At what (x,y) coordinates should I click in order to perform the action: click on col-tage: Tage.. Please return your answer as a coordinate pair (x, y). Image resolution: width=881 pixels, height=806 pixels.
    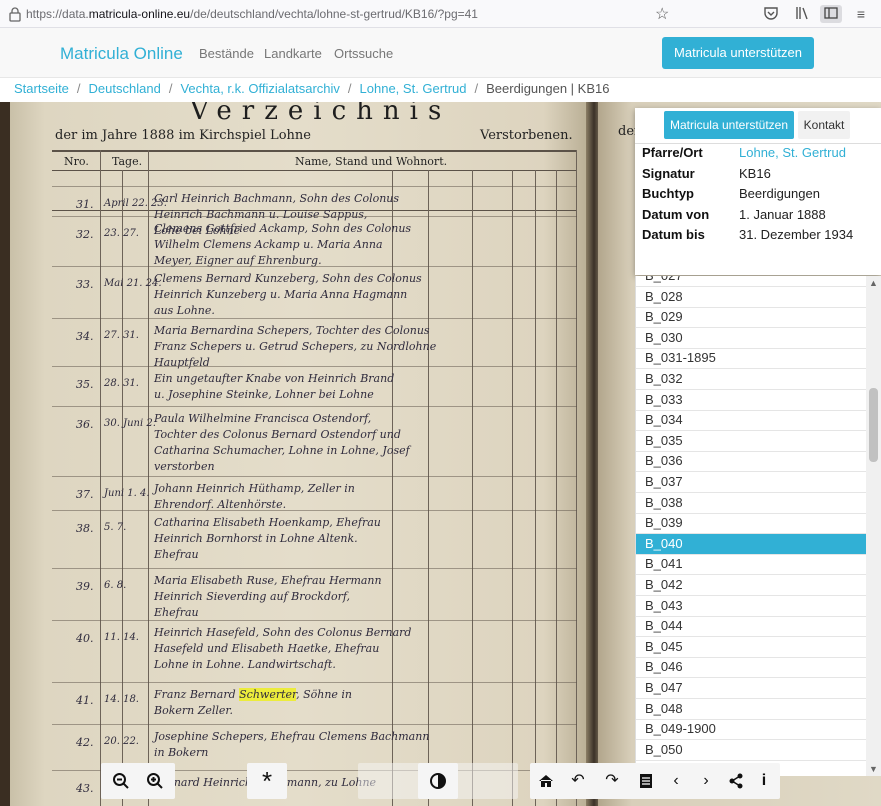
    Looking at the image, I should click on (127, 161).